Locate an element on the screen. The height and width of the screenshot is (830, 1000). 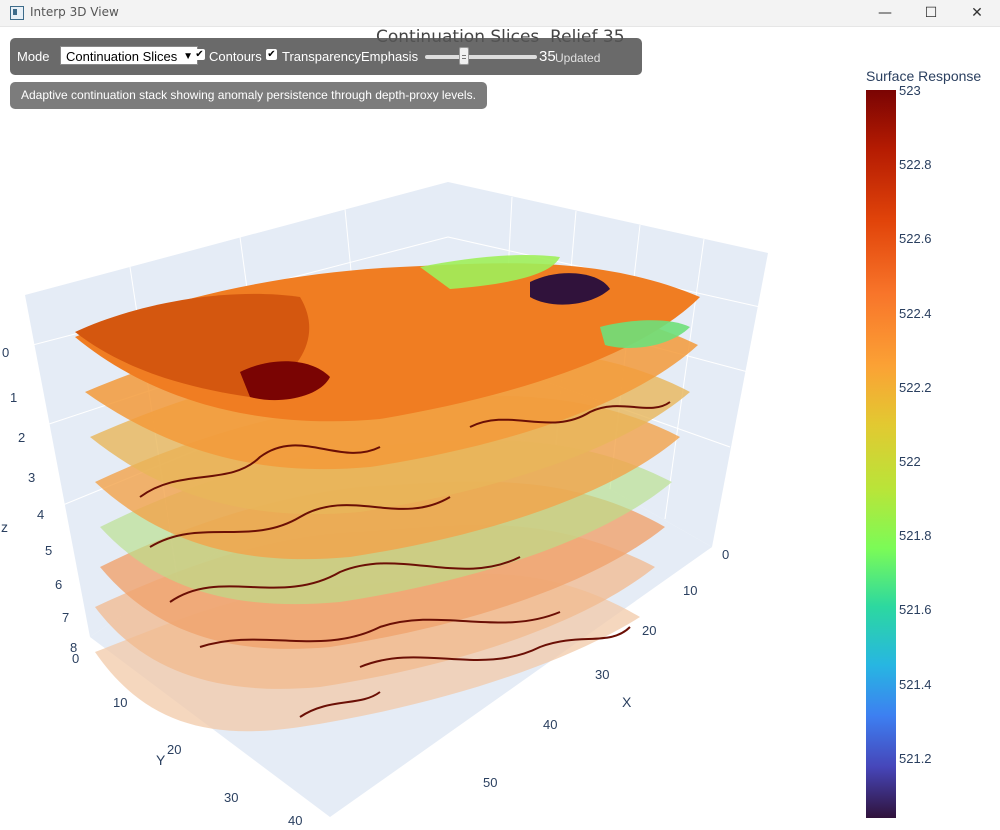
y-tick: 0 is located at coordinates (75, 658).